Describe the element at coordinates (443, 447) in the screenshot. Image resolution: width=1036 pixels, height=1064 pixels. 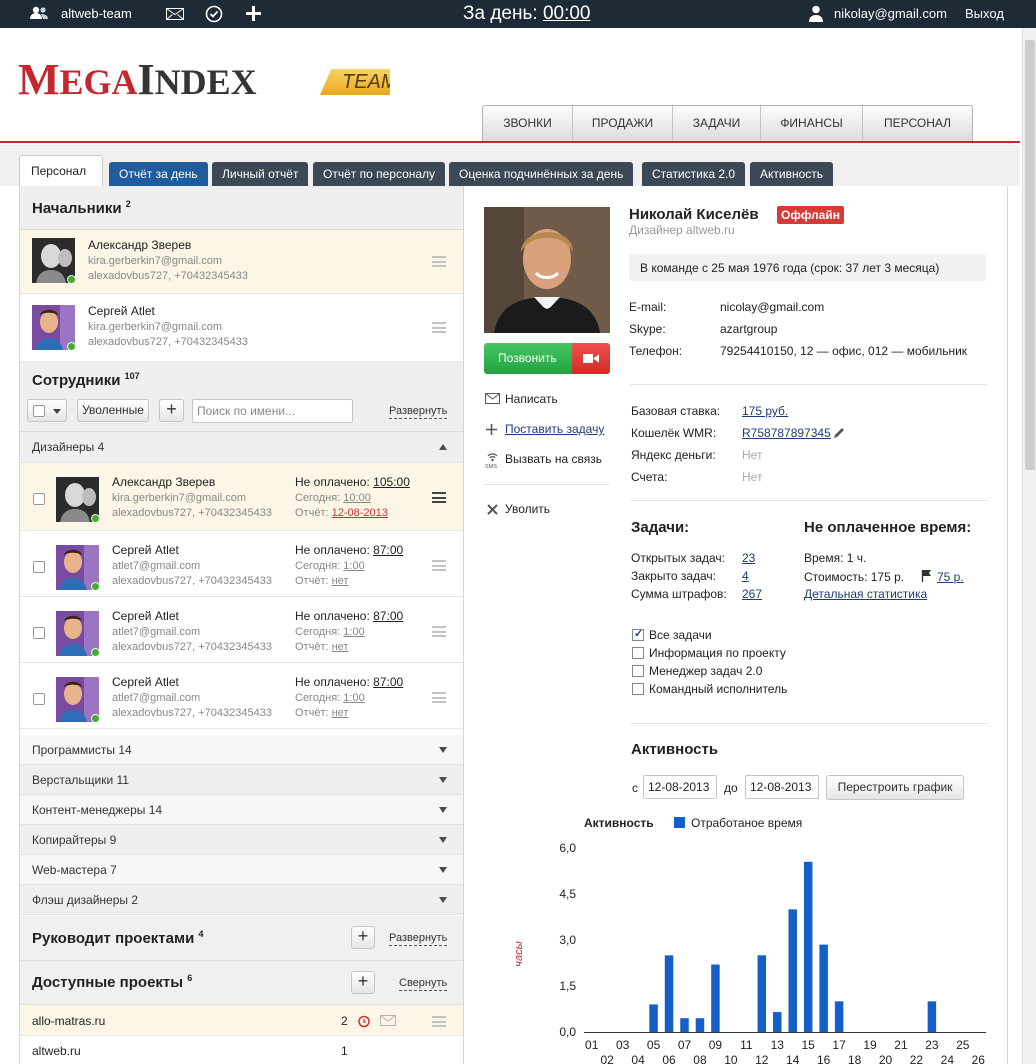
I see `collapse-icon` at that location.